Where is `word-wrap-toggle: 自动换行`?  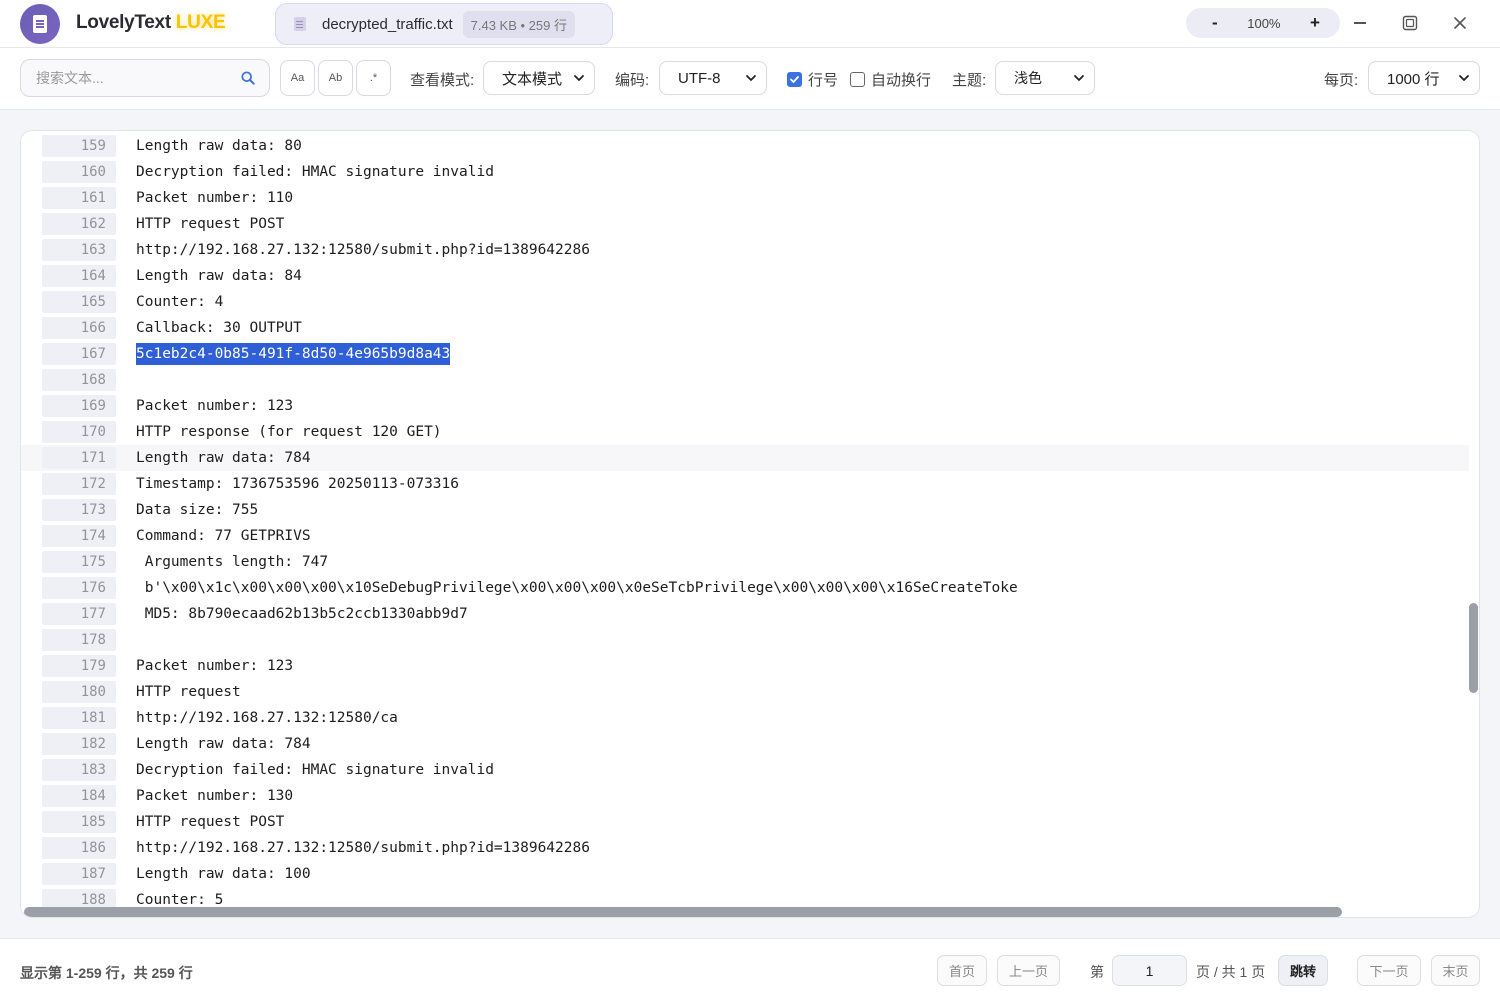
word-wrap-toggle: 自动换行 is located at coordinates (890, 79).